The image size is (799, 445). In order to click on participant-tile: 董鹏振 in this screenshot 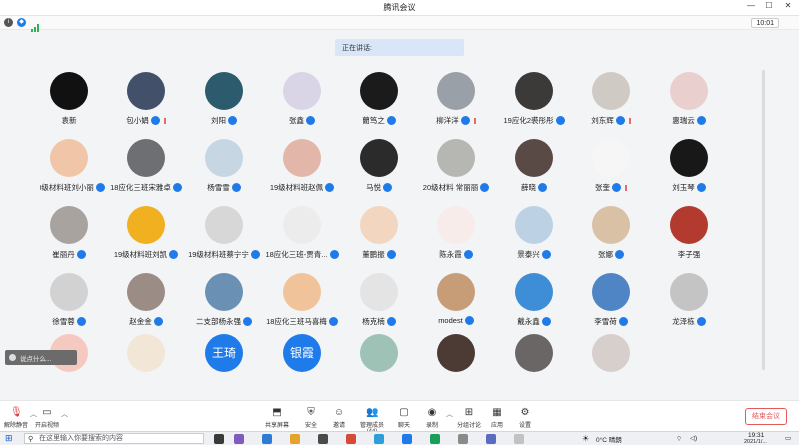, I will do `click(379, 239)`.